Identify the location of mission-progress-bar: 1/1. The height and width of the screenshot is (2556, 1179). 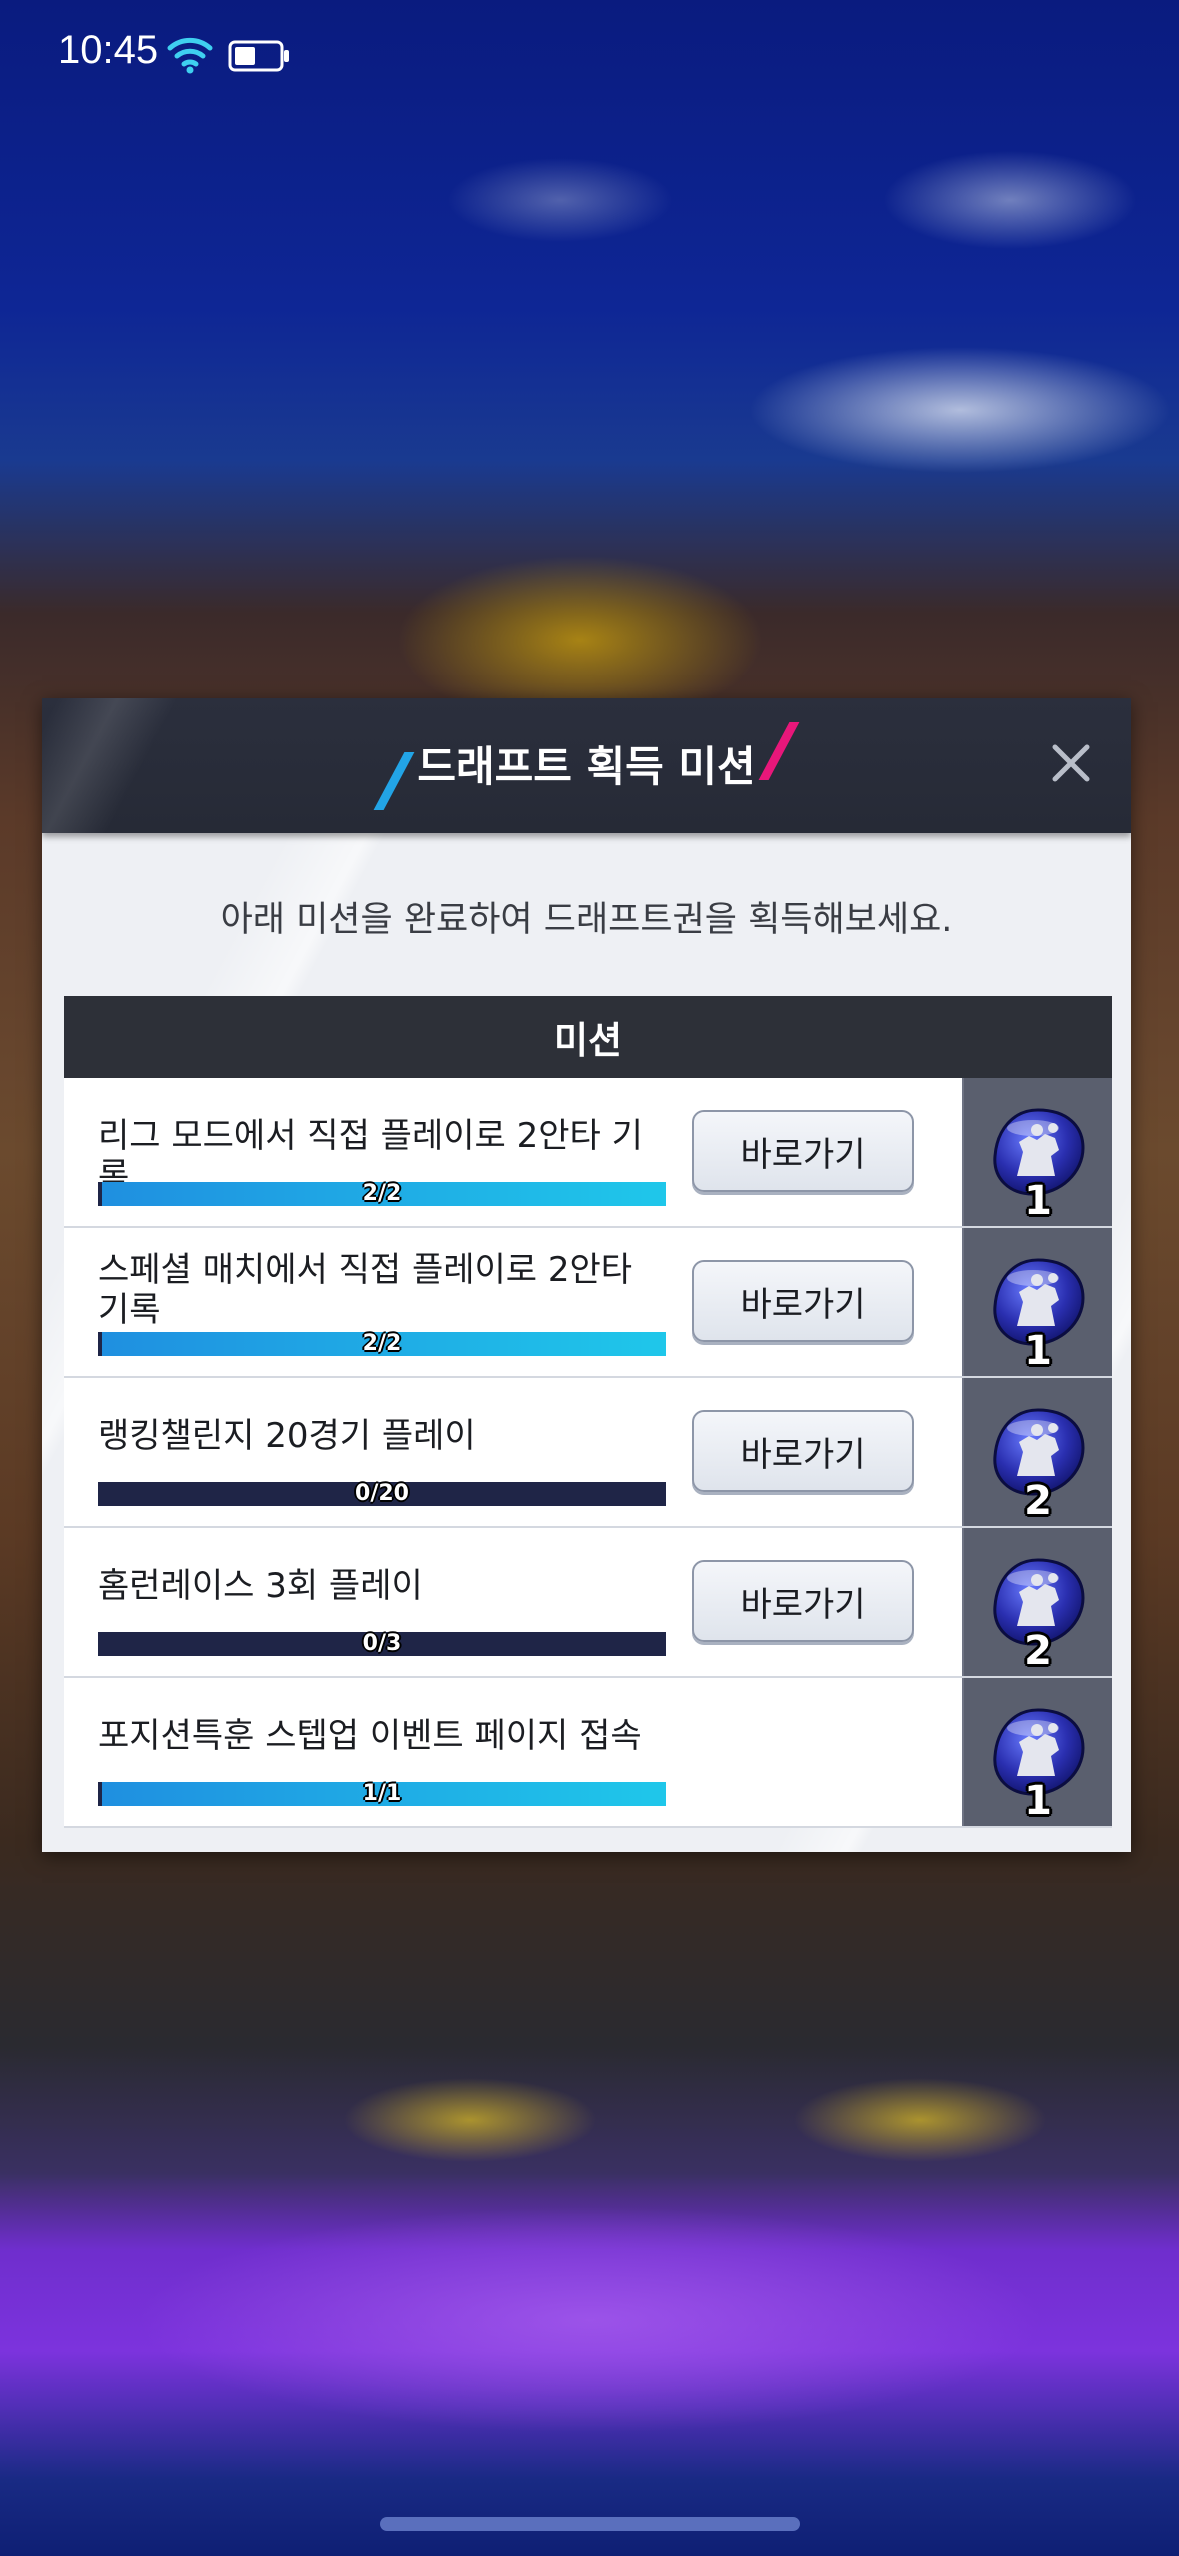
(382, 1793).